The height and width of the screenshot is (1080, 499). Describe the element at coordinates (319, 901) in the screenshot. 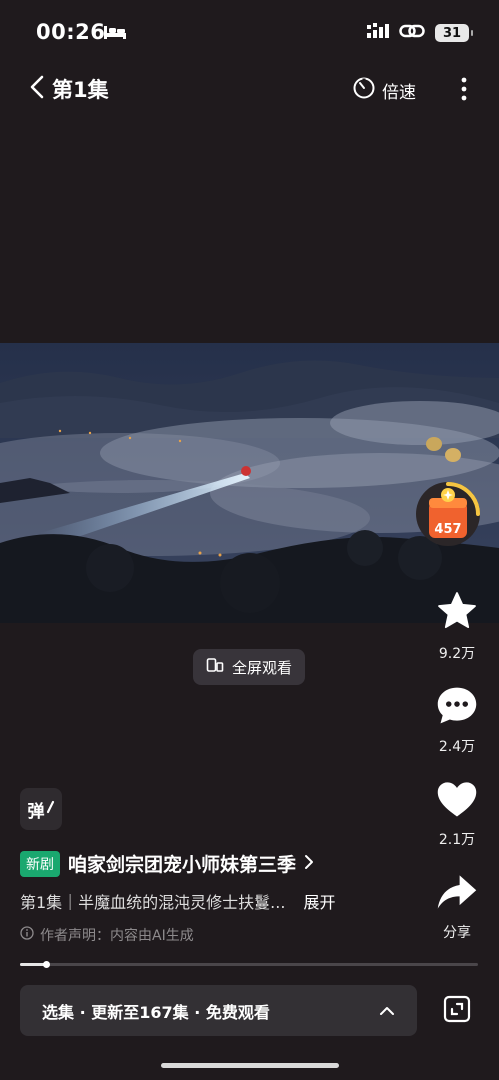

I see `expand-button: 展开` at that location.